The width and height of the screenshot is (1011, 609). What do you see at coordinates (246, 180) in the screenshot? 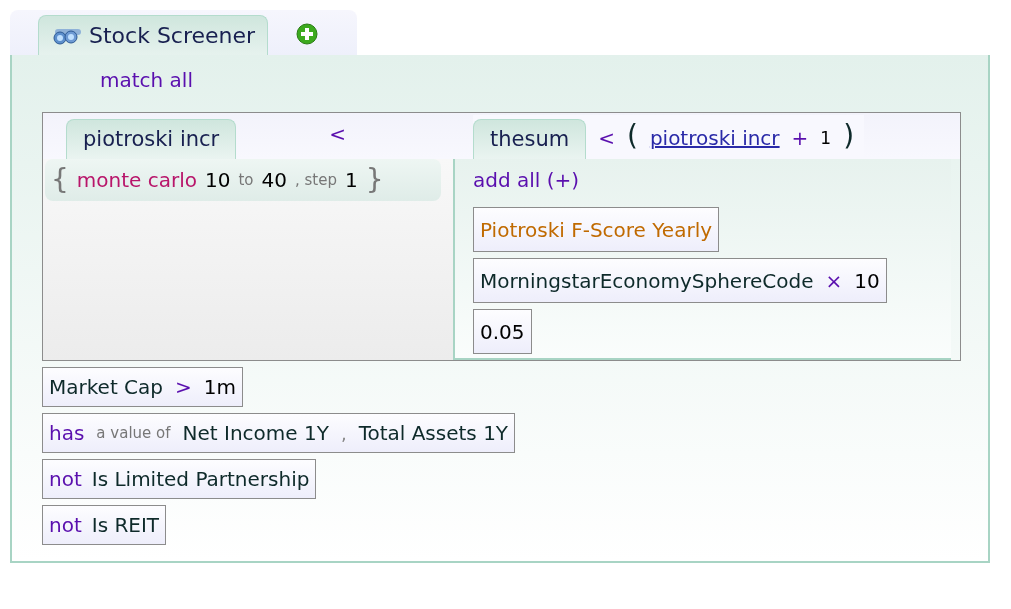
I see `to-label: to` at bounding box center [246, 180].